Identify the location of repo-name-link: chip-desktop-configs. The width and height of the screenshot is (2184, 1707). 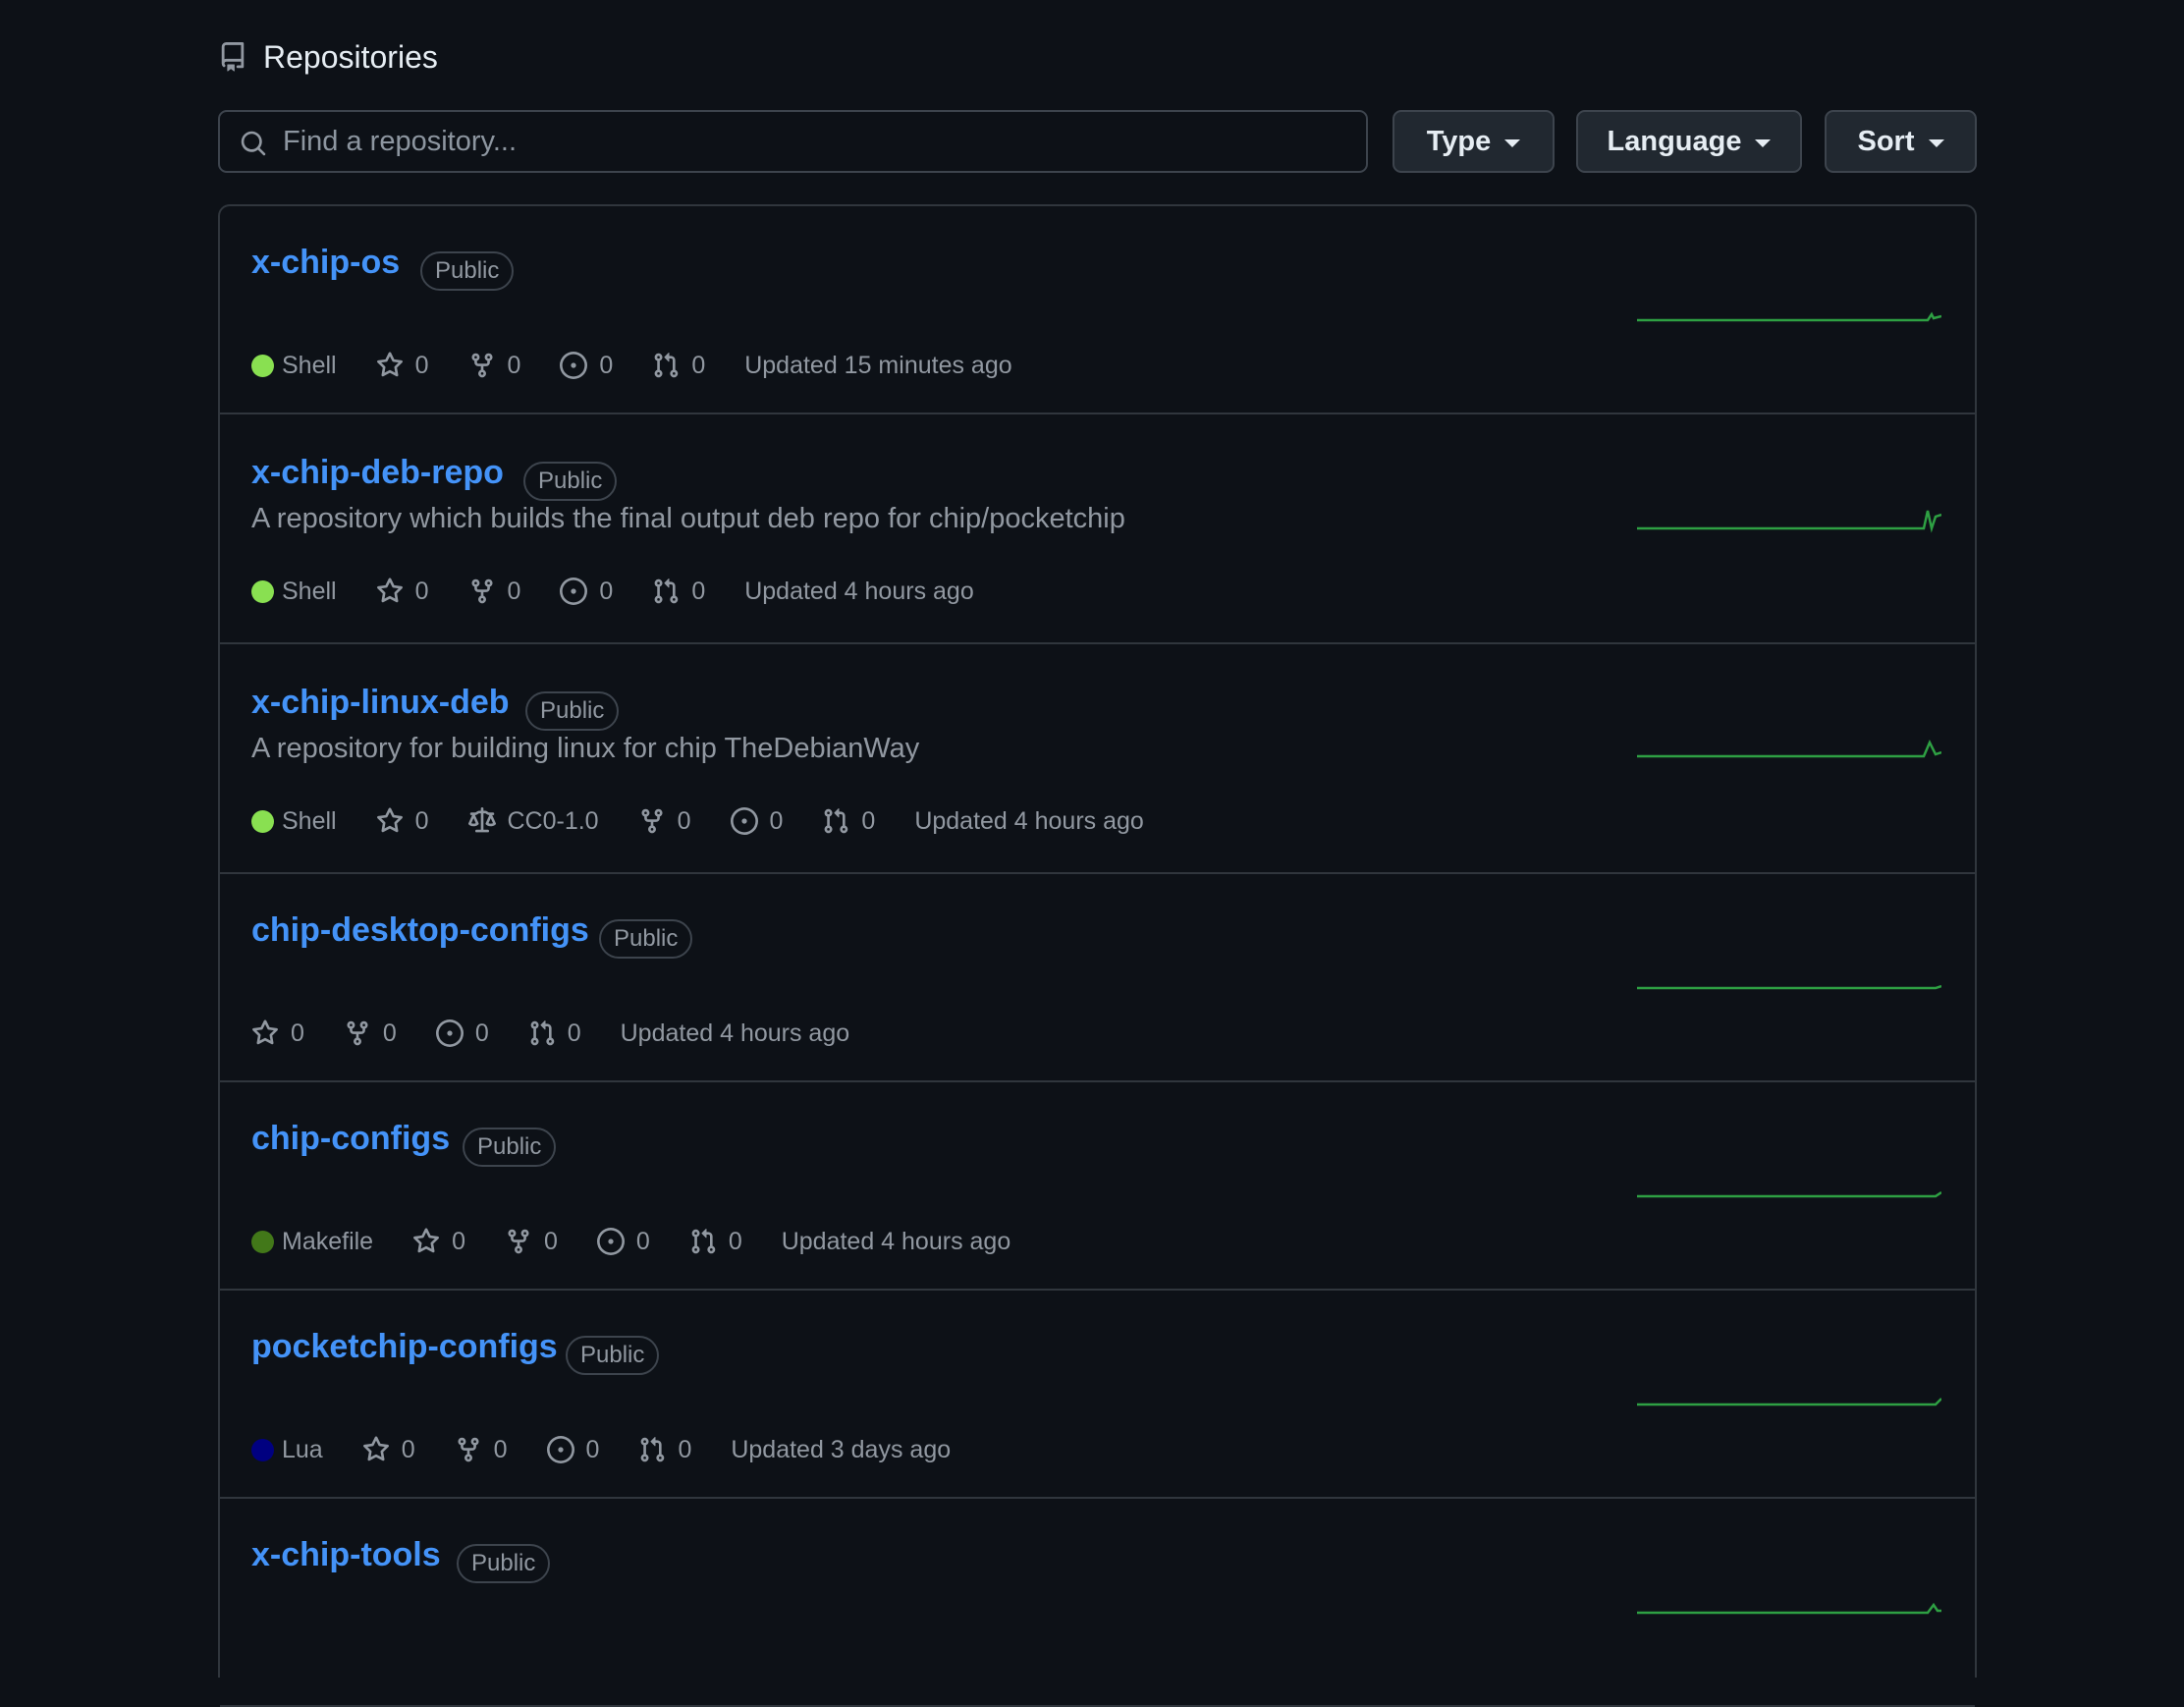
(420, 930).